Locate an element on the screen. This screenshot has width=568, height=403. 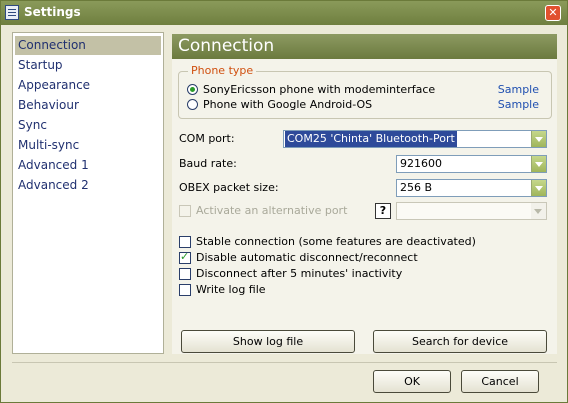
disable-reconnect-checkbox is located at coordinates (185, 257).